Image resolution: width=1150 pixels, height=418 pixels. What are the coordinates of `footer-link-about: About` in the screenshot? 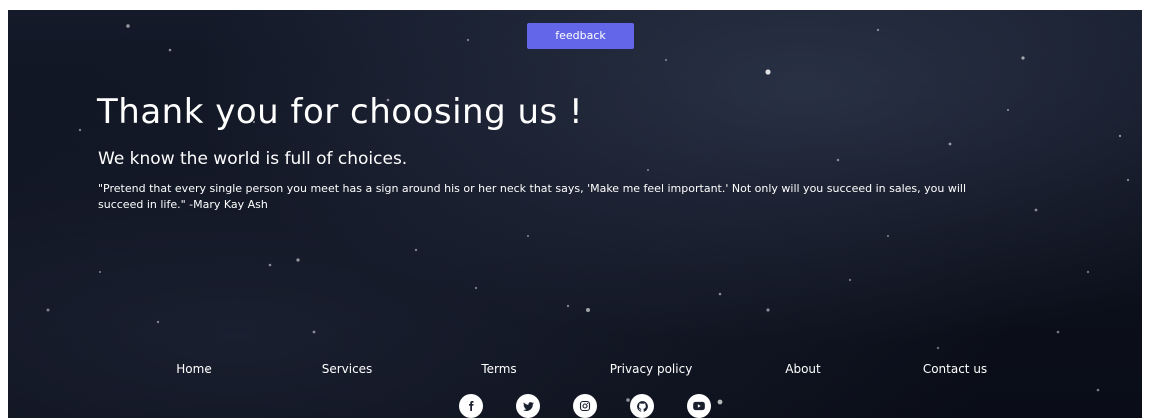 It's located at (802, 369).